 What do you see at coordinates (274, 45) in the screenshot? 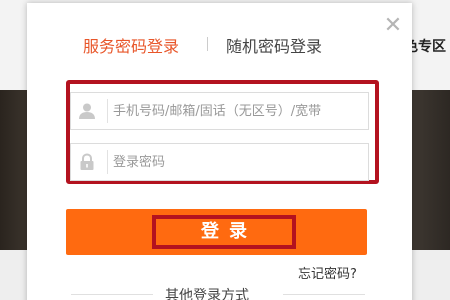
I see `tab-random-password: 随机密码登录` at bounding box center [274, 45].